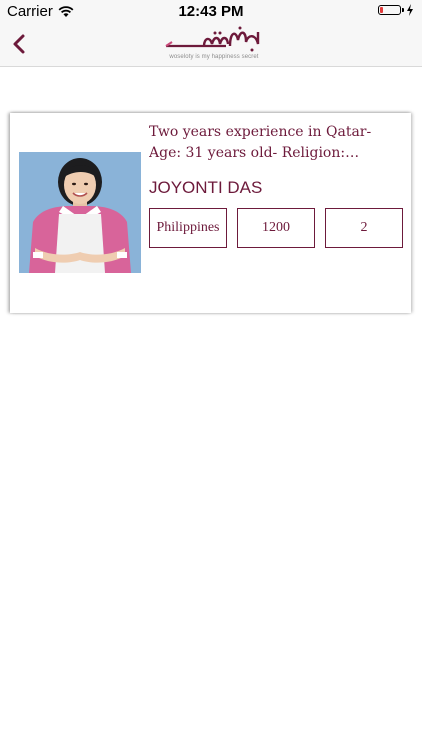 Image resolution: width=422 pixels, height=750 pixels. What do you see at coordinates (214, 57) in the screenshot?
I see `logo-tagline: woseloty is my happiness secret` at bounding box center [214, 57].